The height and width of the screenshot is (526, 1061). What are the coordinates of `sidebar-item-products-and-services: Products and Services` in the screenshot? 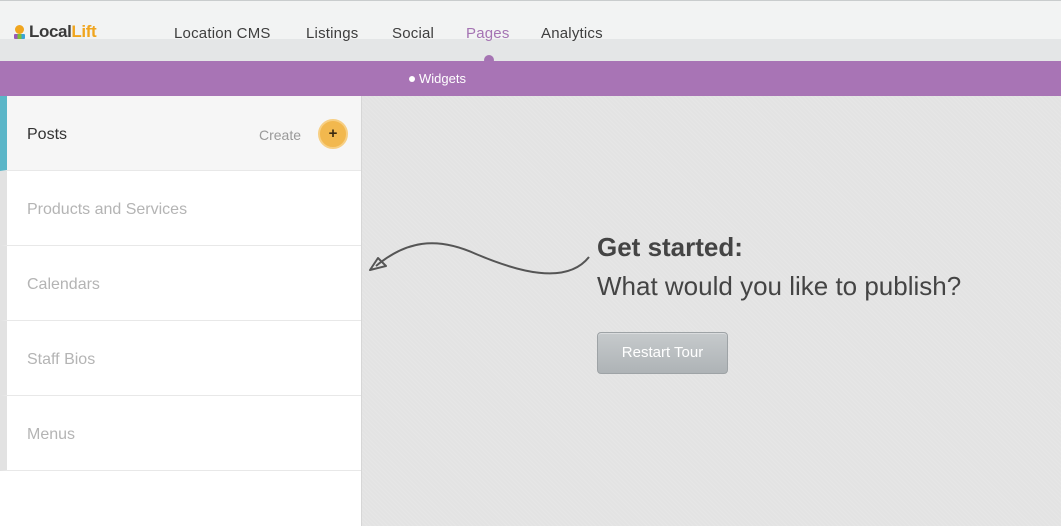 It's located at (180, 208).